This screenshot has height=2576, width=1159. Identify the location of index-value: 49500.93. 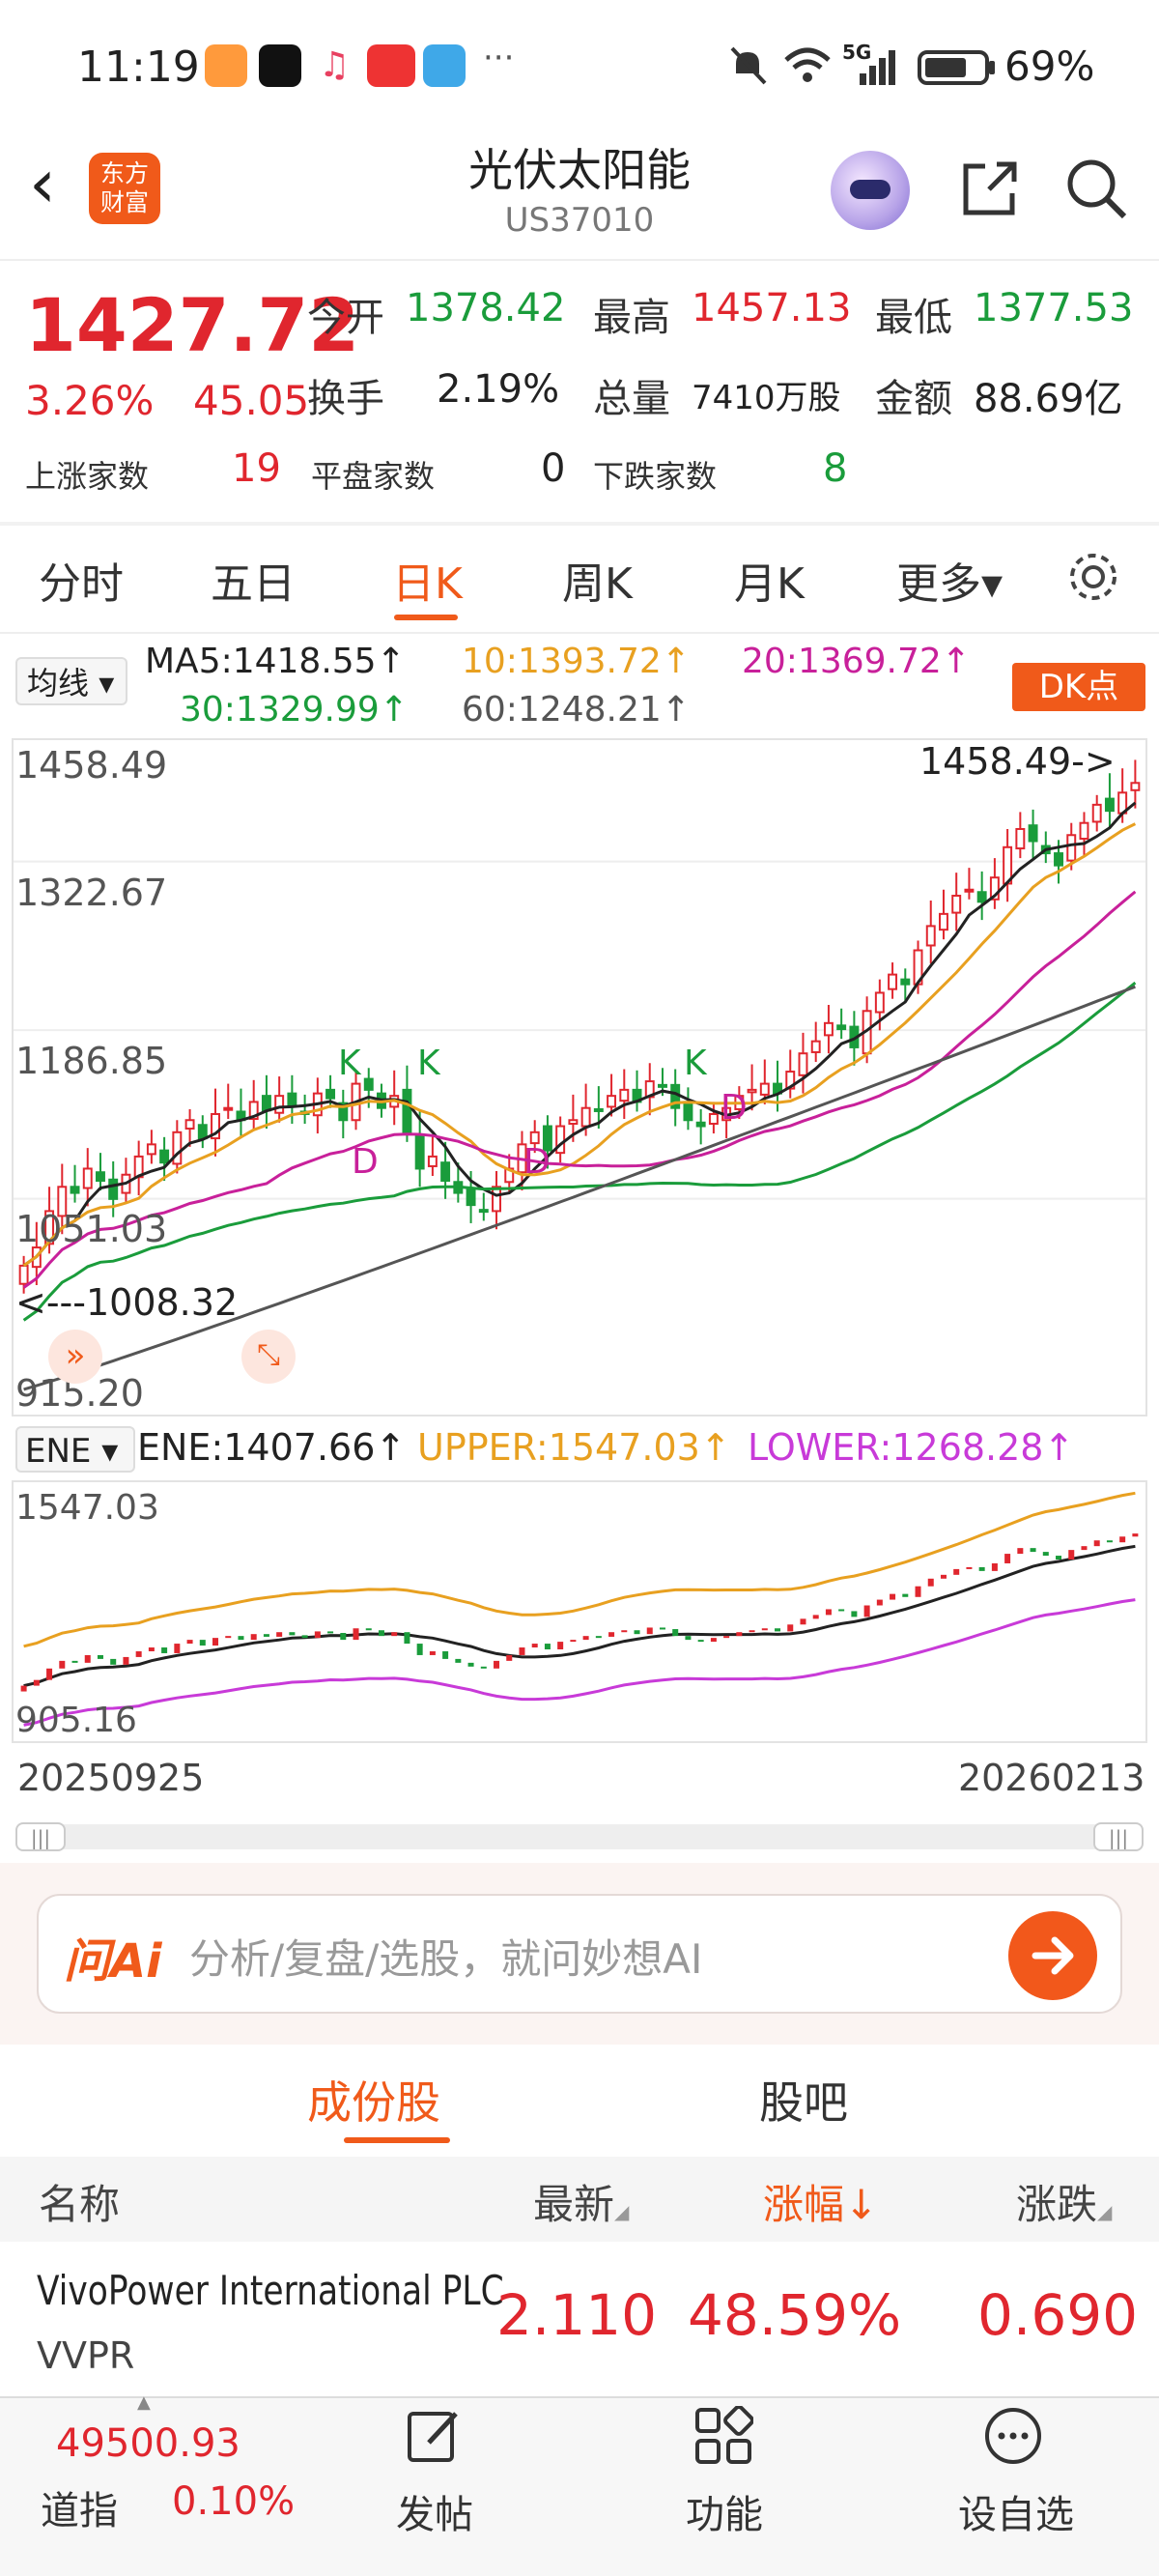
(148, 2443).